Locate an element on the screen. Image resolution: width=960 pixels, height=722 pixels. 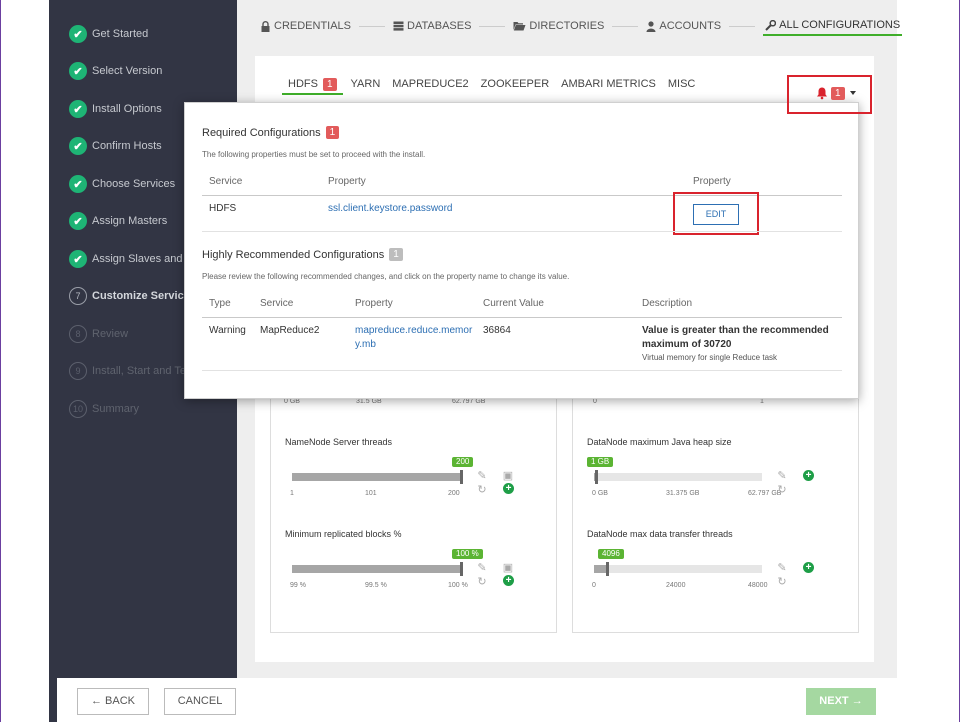
nav-credentials-label: CREDENTIALS is located at coordinates (313, 26).